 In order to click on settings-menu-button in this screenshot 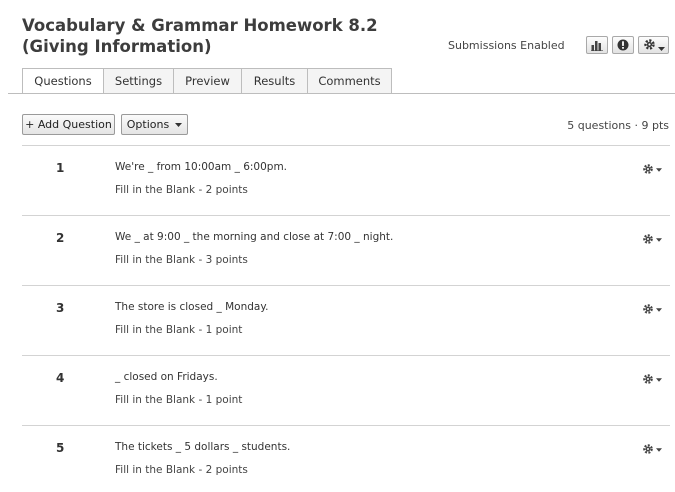, I will do `click(653, 45)`.